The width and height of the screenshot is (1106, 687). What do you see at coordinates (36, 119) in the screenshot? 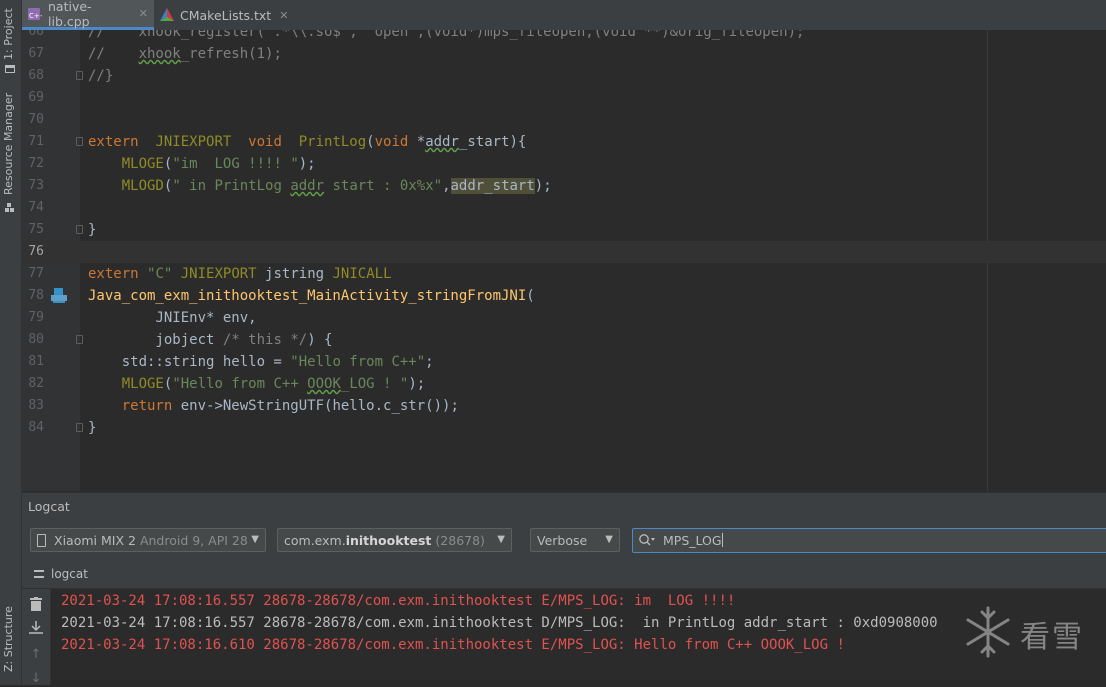
I see `code-line: 70` at bounding box center [36, 119].